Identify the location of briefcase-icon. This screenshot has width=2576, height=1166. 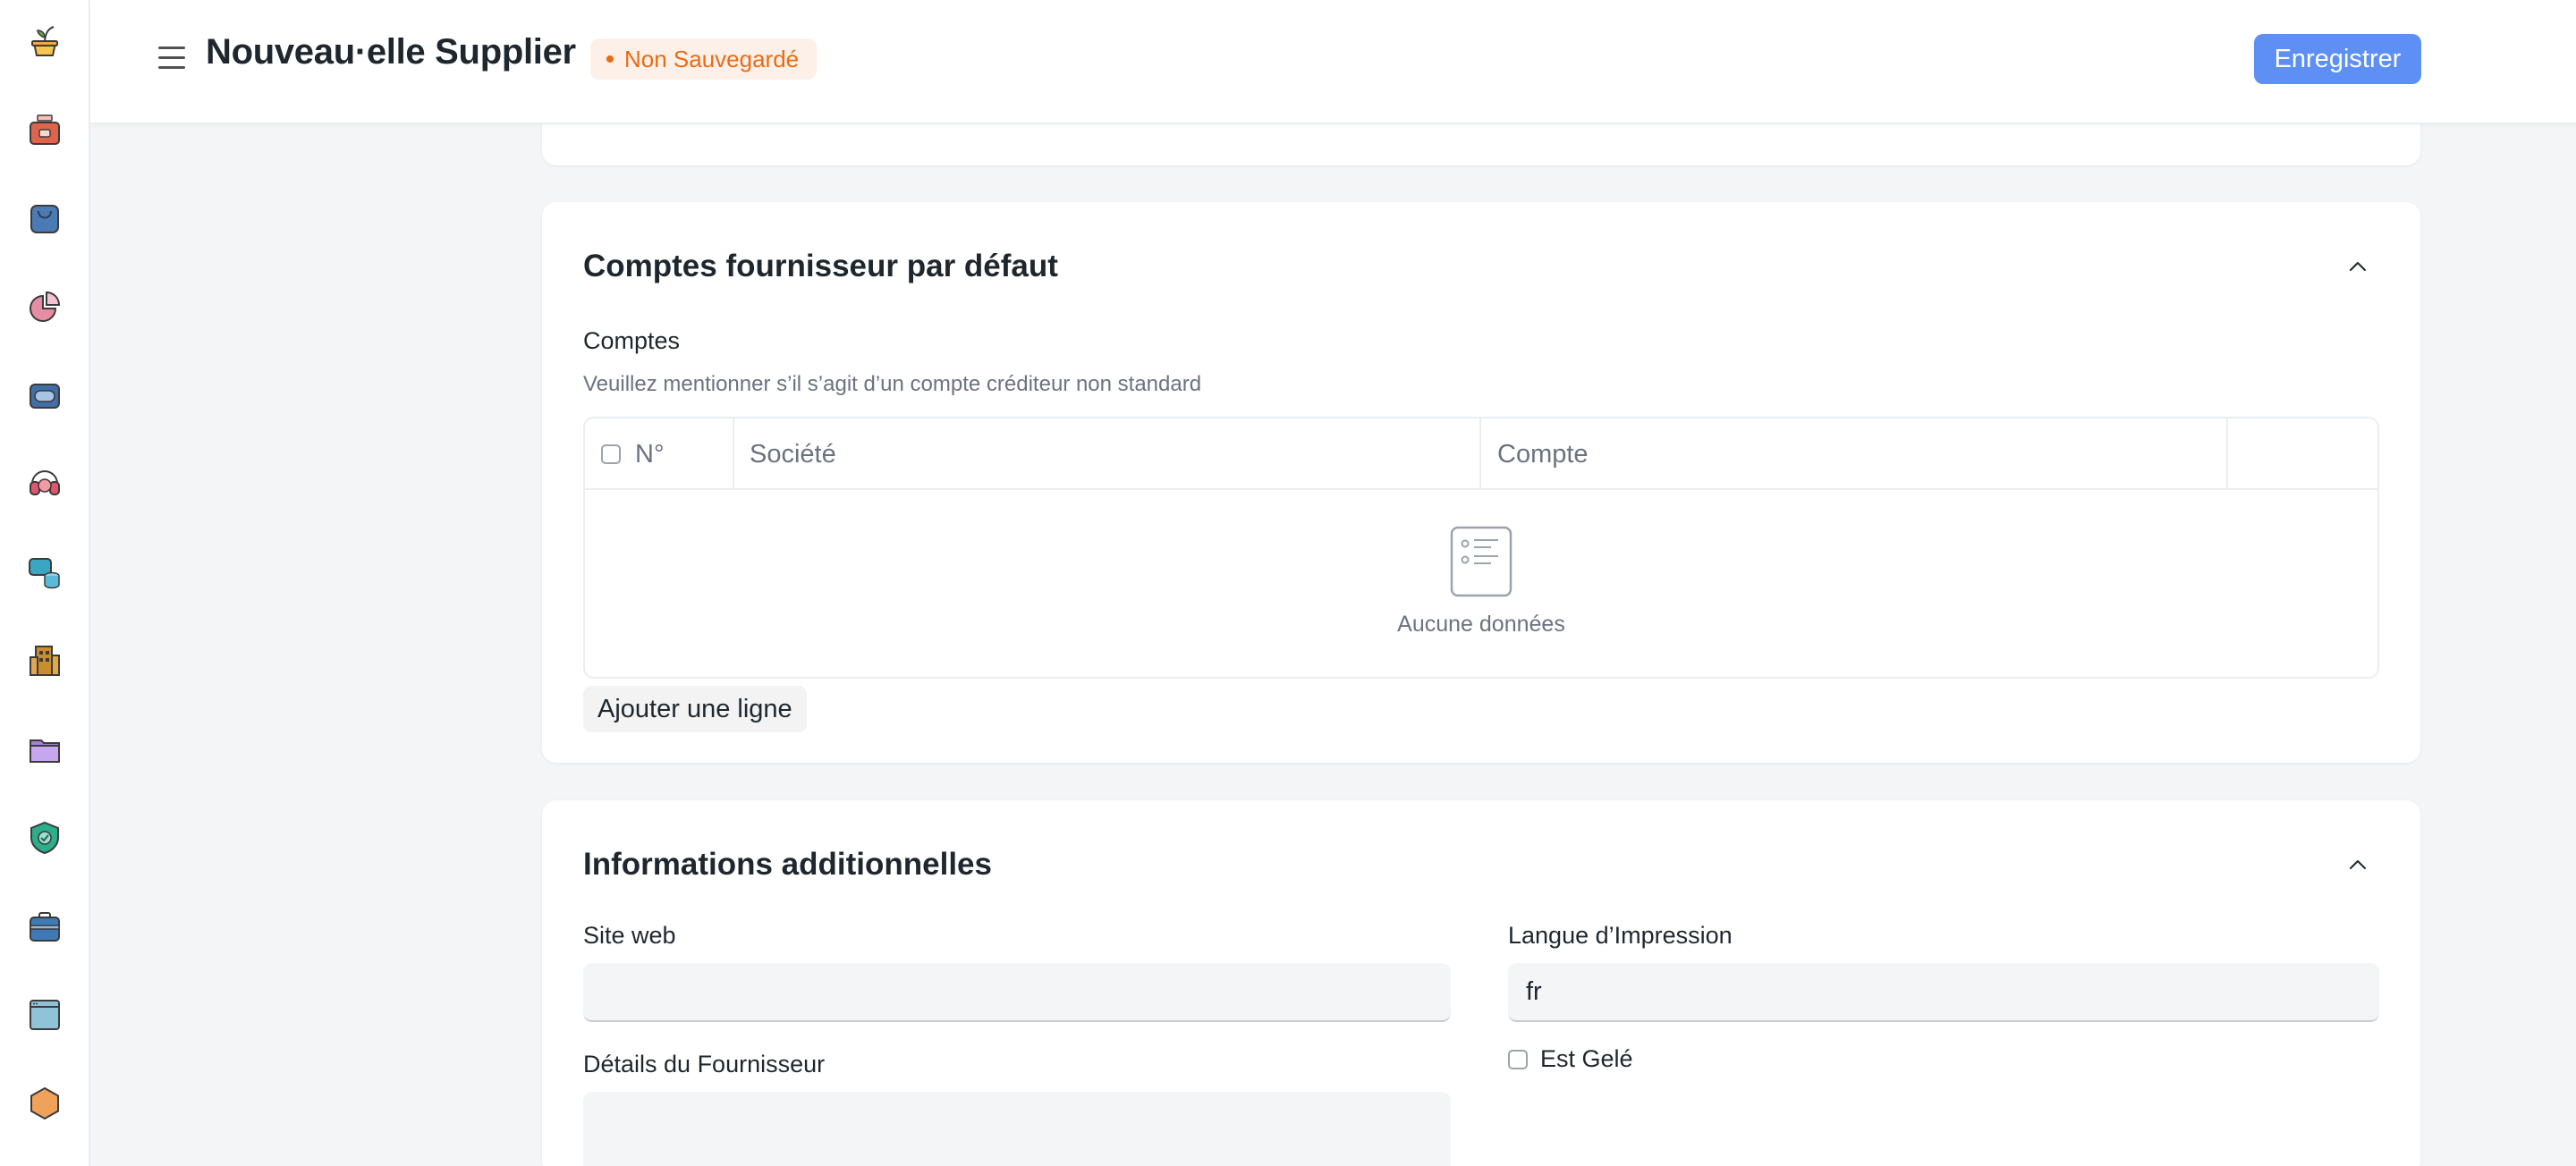
(45, 926).